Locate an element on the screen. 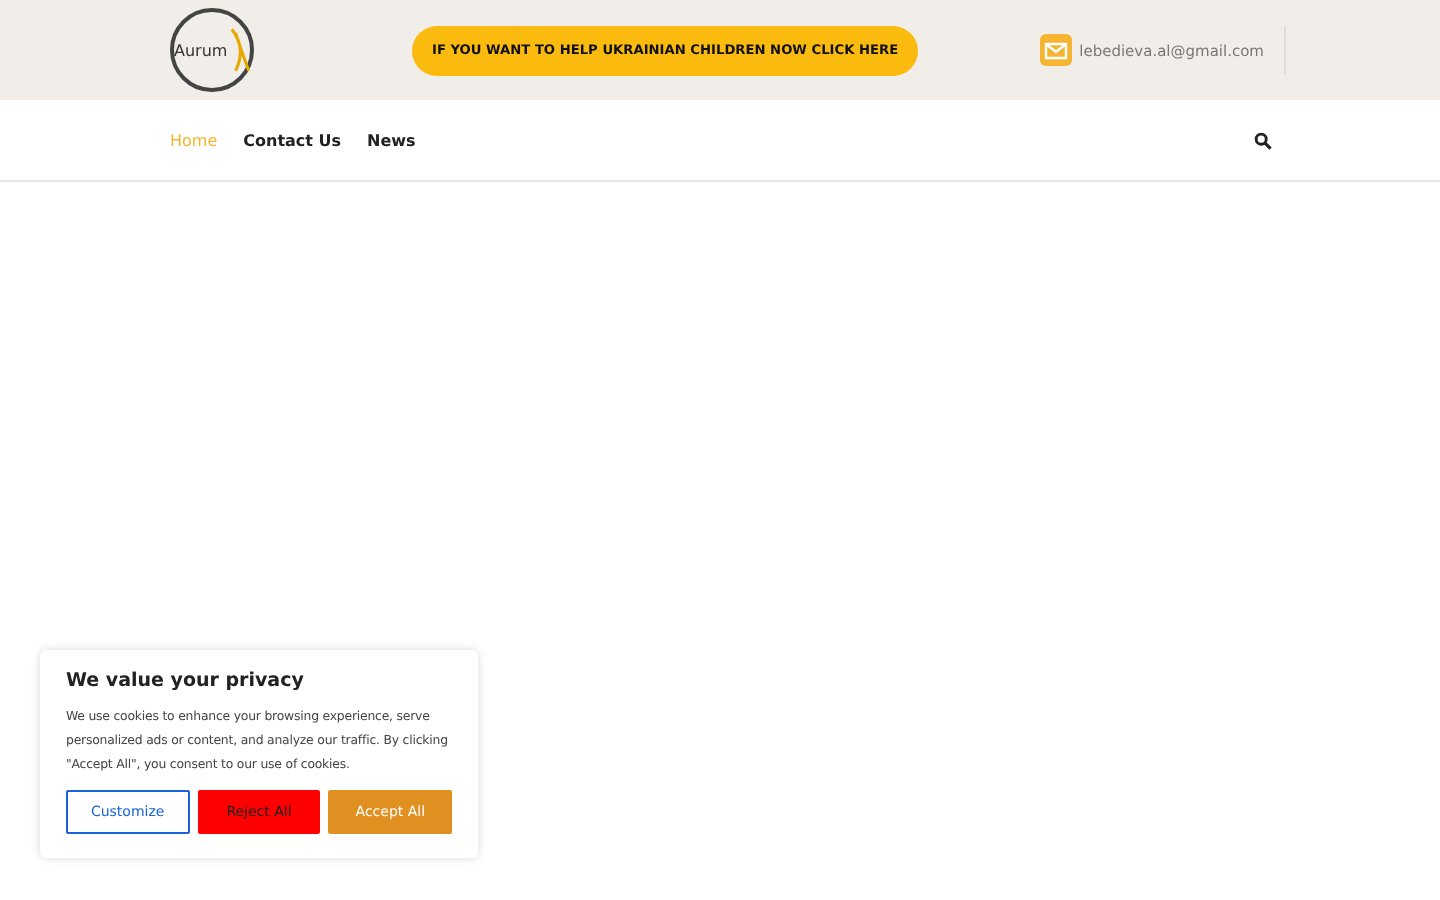 The image size is (1440, 900). mail-icon is located at coordinates (1055, 50).